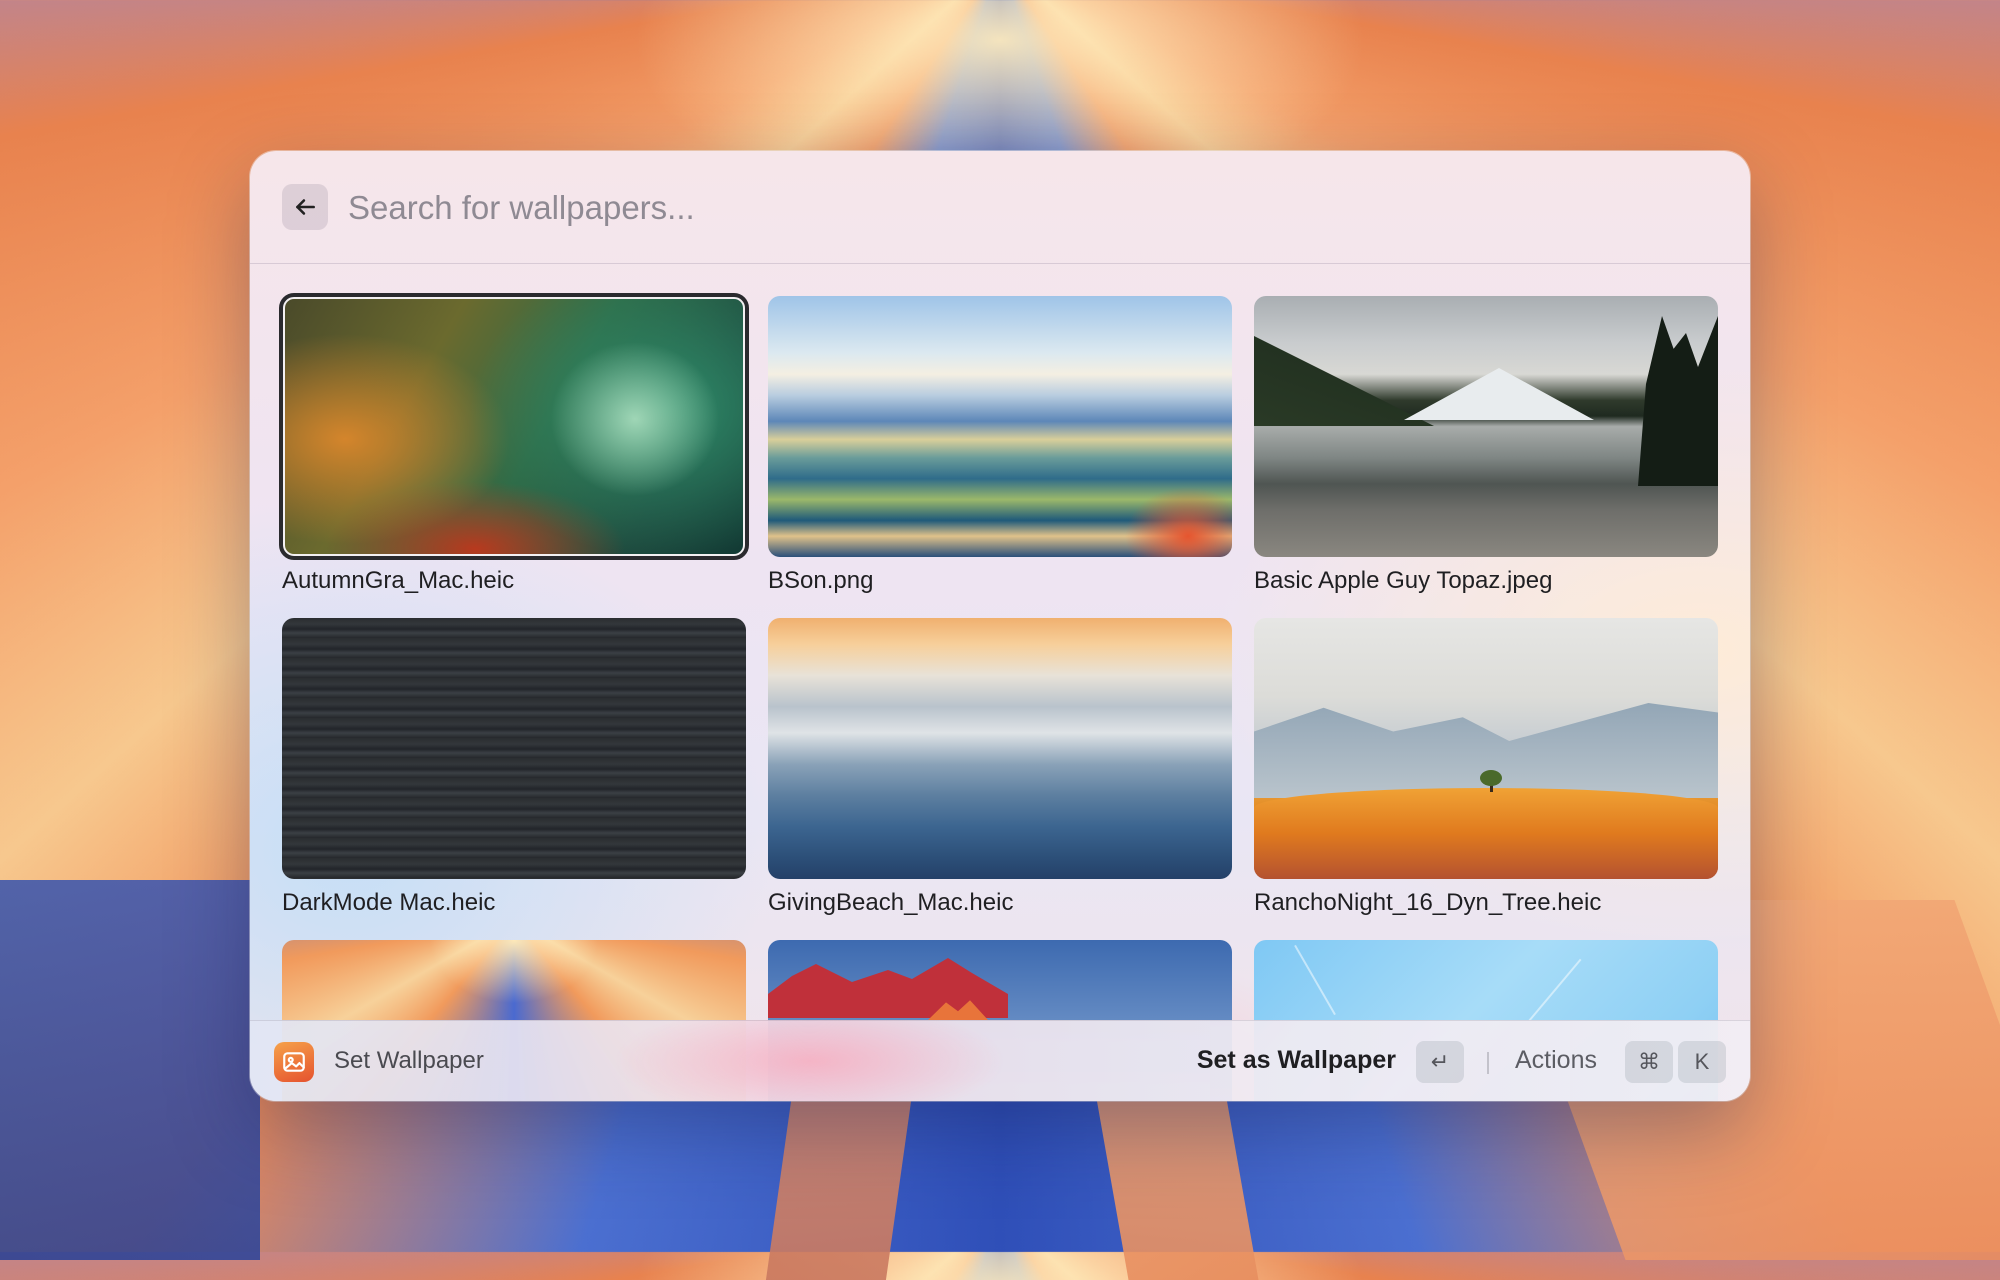 The image size is (2000, 1280). What do you see at coordinates (1488, 1063) in the screenshot?
I see `divider` at bounding box center [1488, 1063].